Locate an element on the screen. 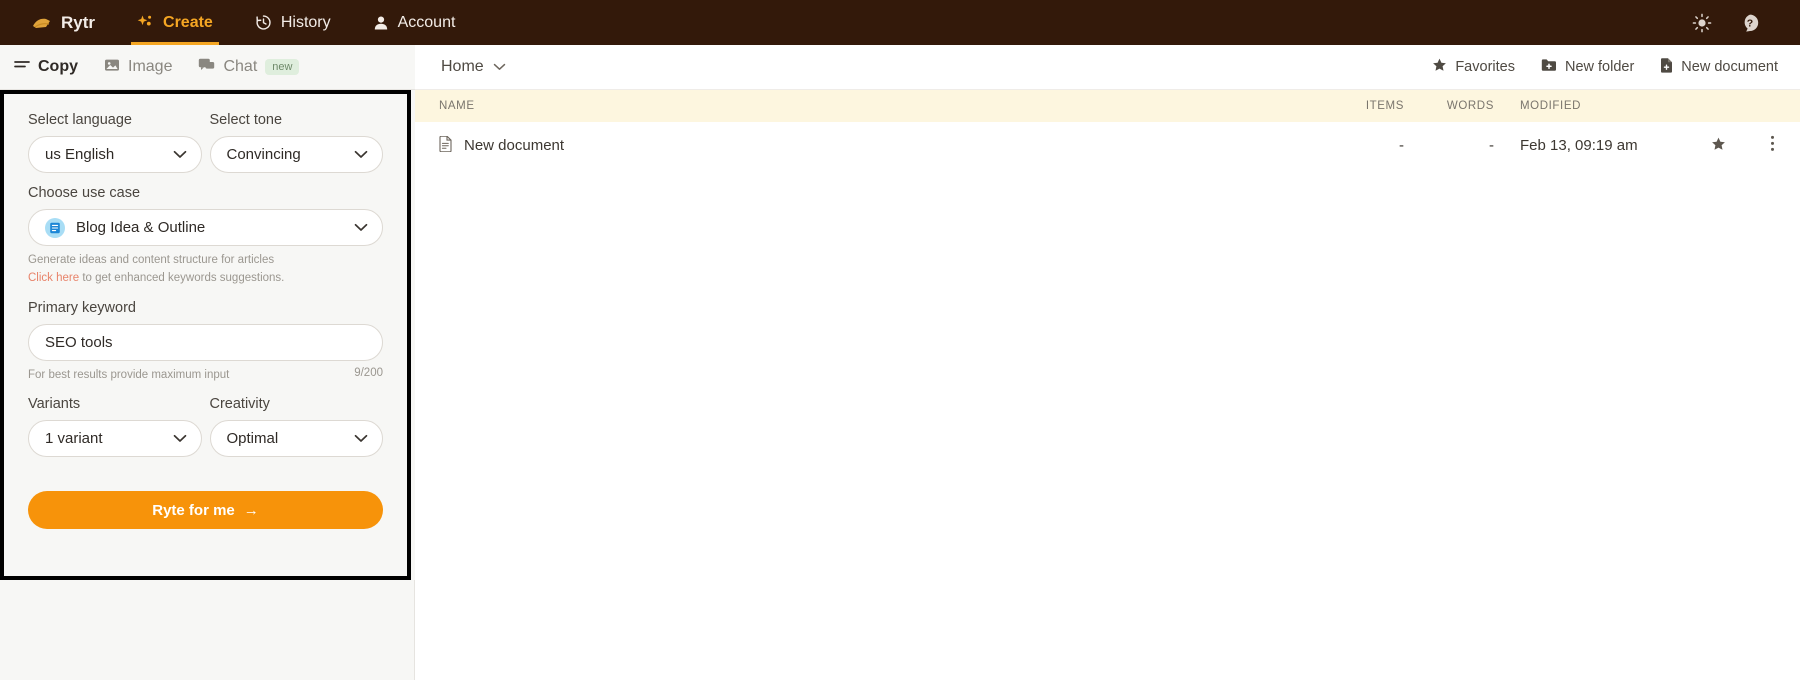  row-name-cell: New document is located at coordinates (868, 145).